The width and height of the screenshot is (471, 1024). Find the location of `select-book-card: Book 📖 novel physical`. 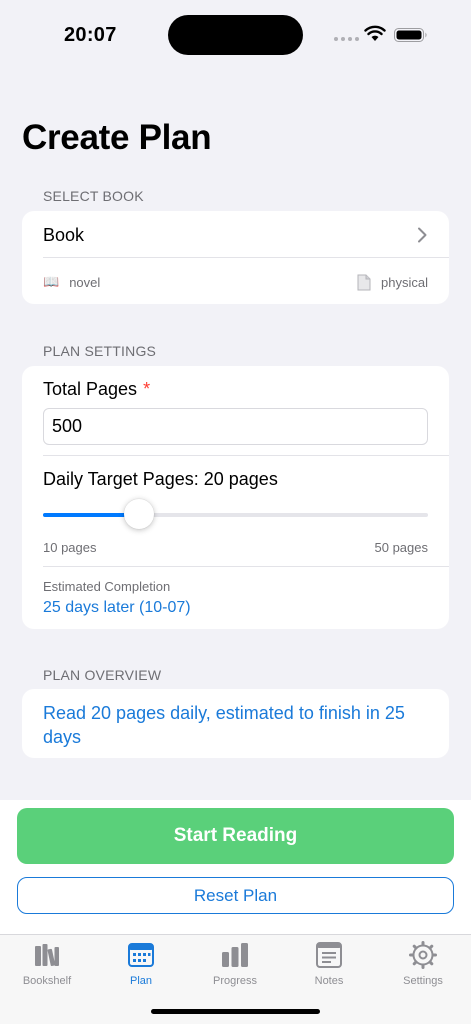

select-book-card: Book 📖 novel physical is located at coordinates (235, 257).